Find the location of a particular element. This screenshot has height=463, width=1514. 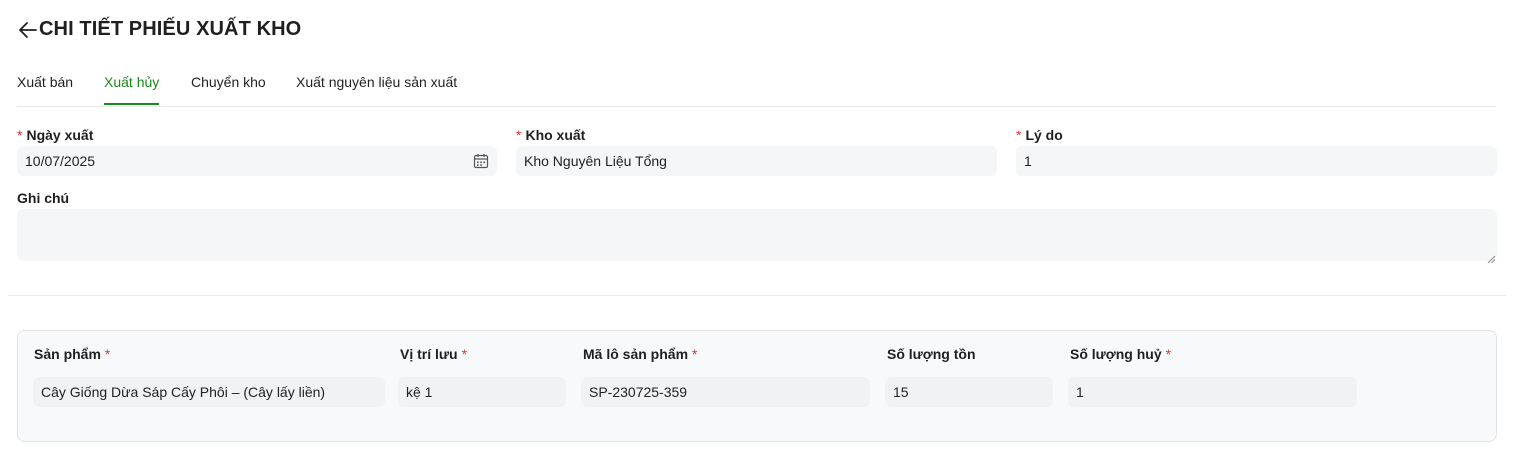

reason-label-text: Lý do is located at coordinates (1044, 135).